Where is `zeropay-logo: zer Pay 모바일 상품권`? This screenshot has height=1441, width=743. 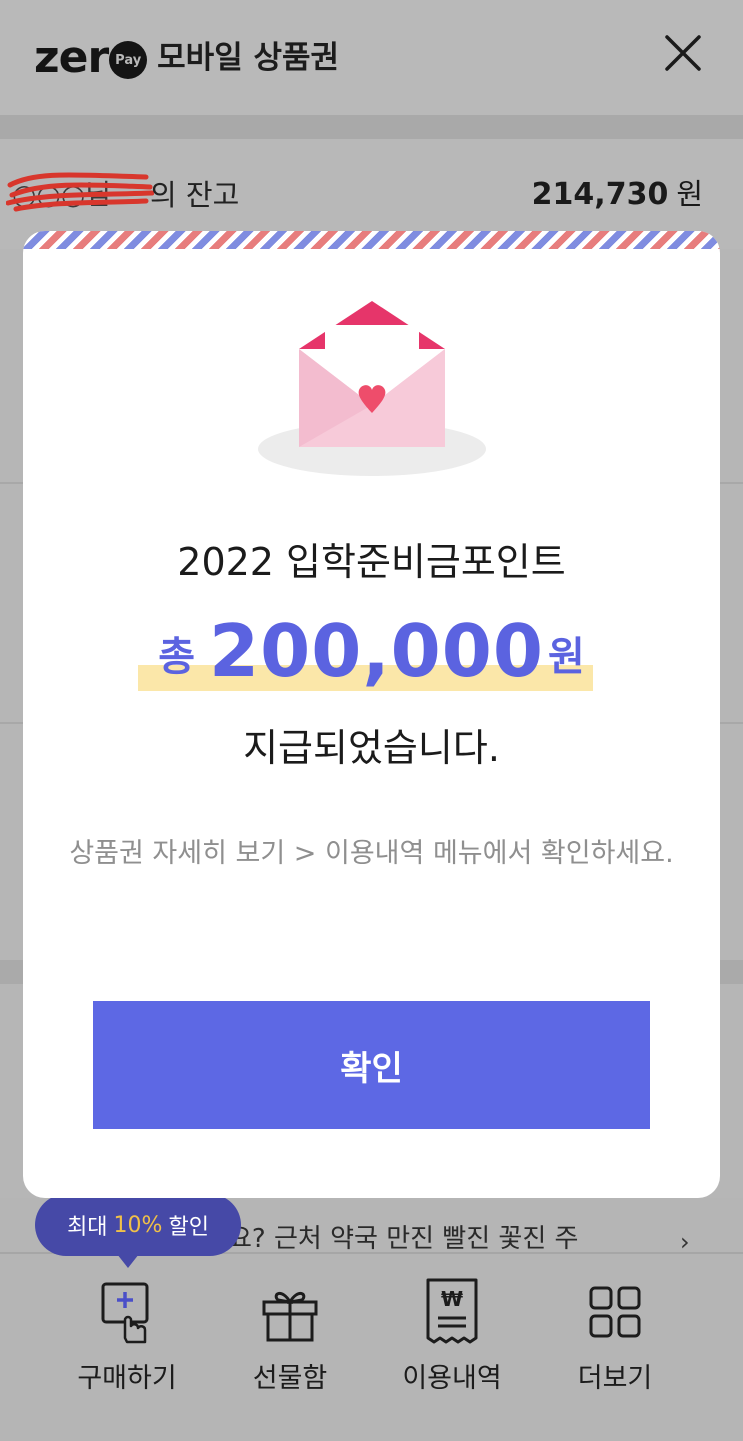 zeropay-logo: zer Pay 모바일 상품권 is located at coordinates (186, 58).